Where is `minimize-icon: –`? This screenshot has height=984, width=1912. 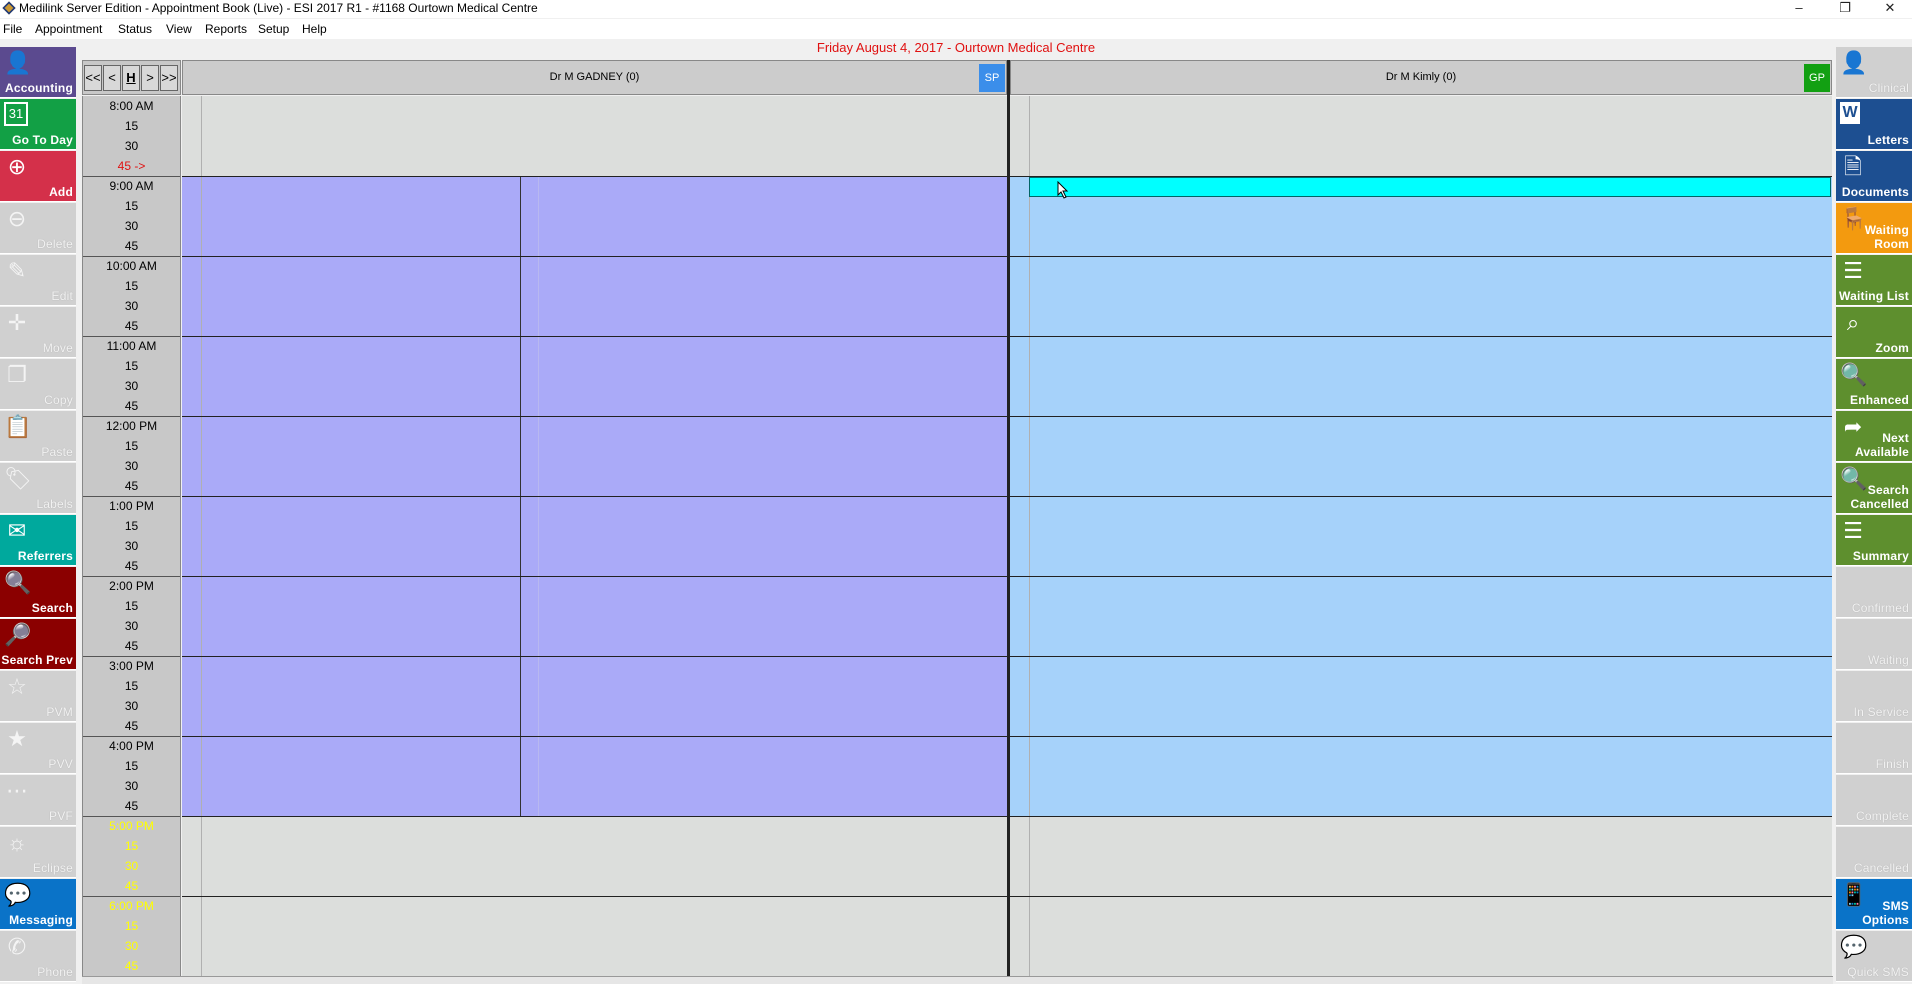 minimize-icon: – is located at coordinates (1799, 9).